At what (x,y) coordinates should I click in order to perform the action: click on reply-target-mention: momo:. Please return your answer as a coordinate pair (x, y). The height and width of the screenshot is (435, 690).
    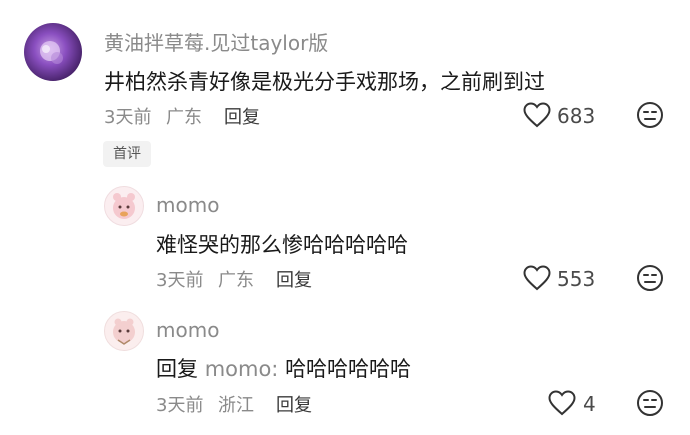
    Looking at the image, I should click on (242, 369).